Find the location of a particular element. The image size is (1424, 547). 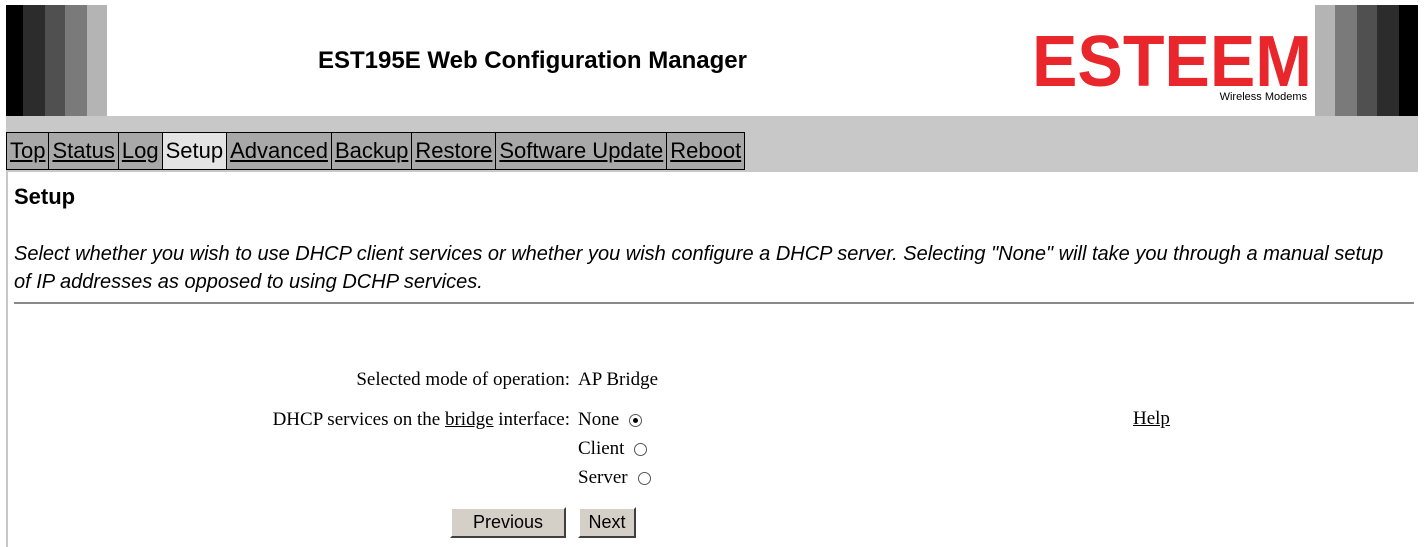

mode-value: AP Bridge is located at coordinates (618, 379).